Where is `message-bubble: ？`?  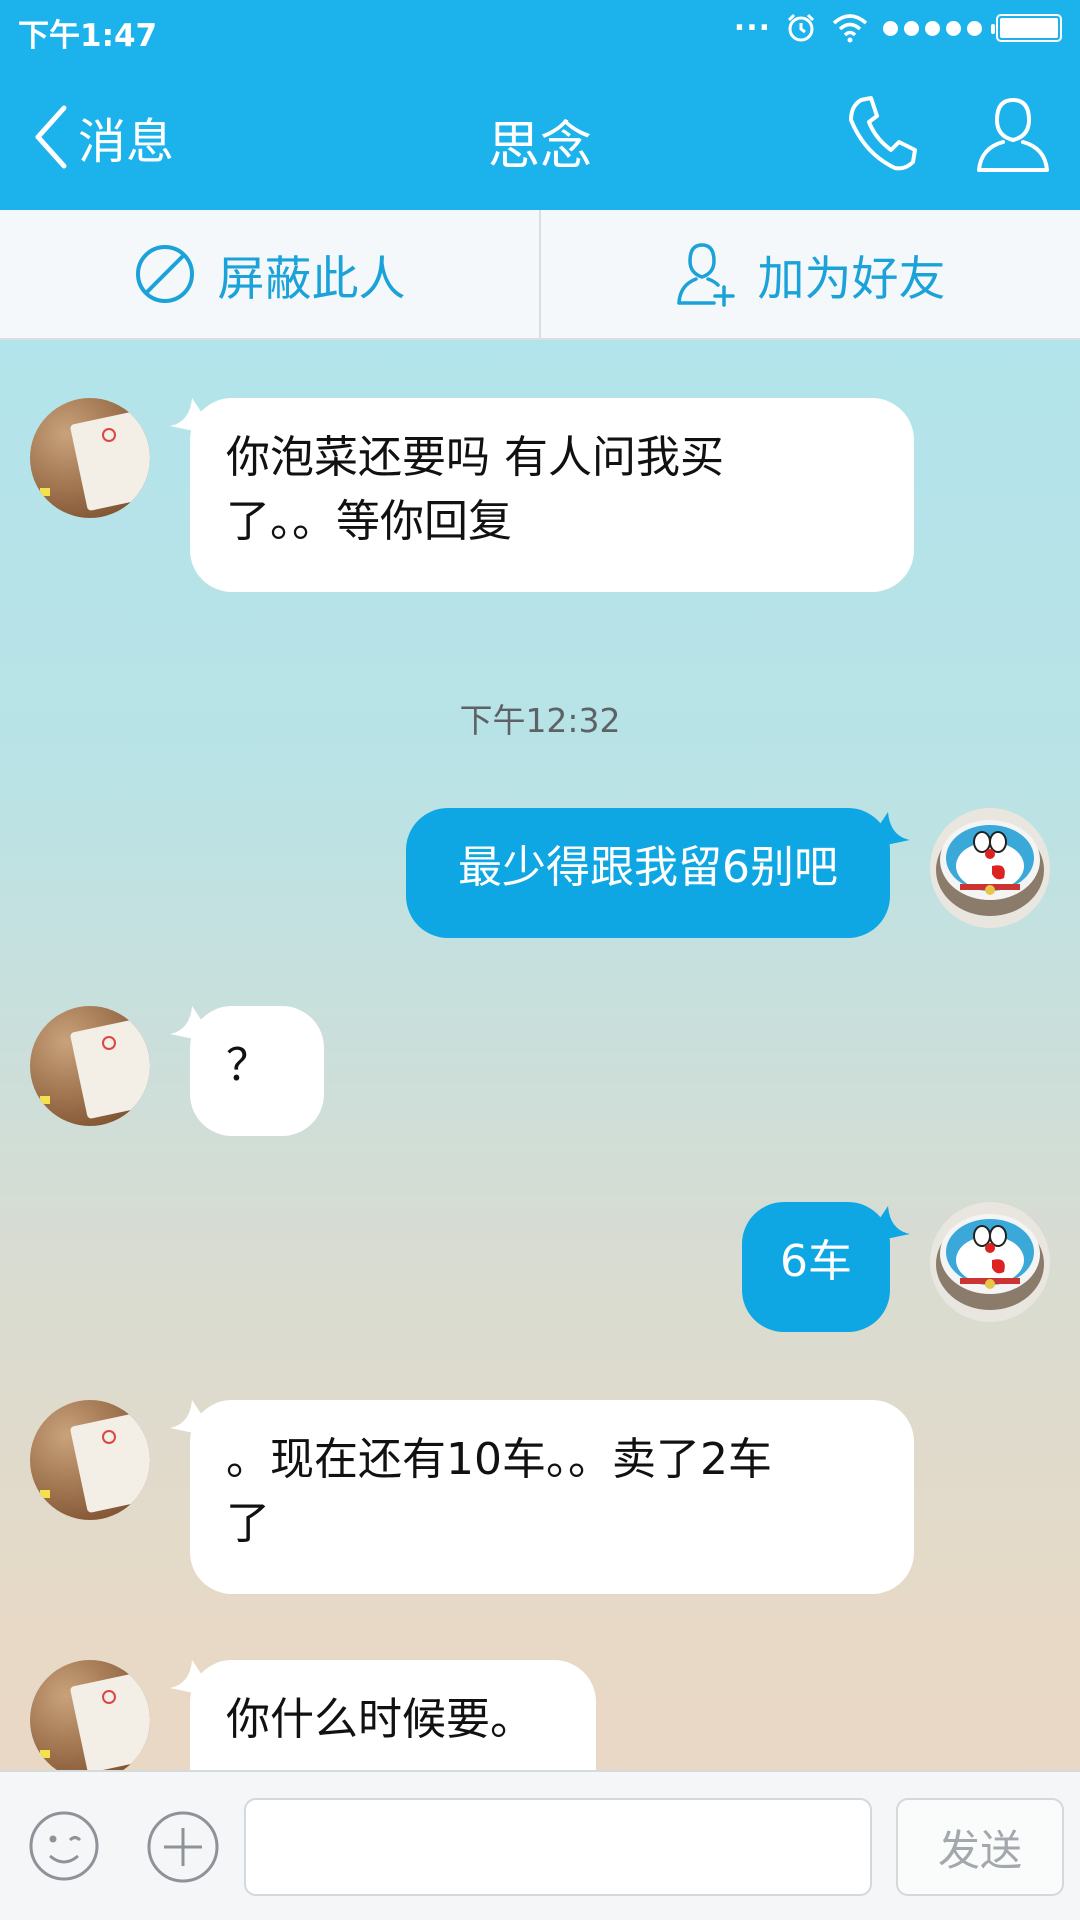
message-bubble: ？ is located at coordinates (257, 1071).